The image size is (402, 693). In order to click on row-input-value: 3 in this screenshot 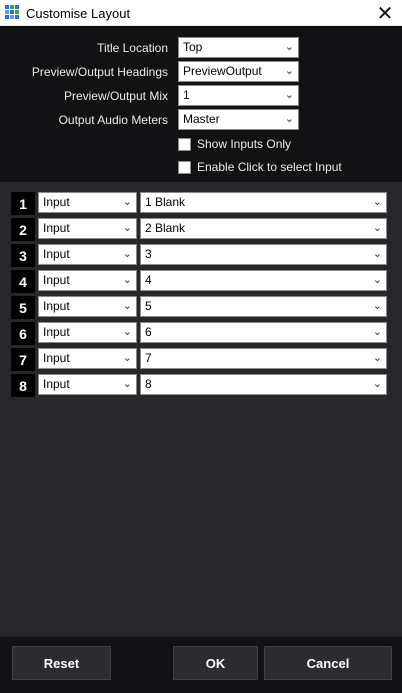, I will do `click(148, 254)`.